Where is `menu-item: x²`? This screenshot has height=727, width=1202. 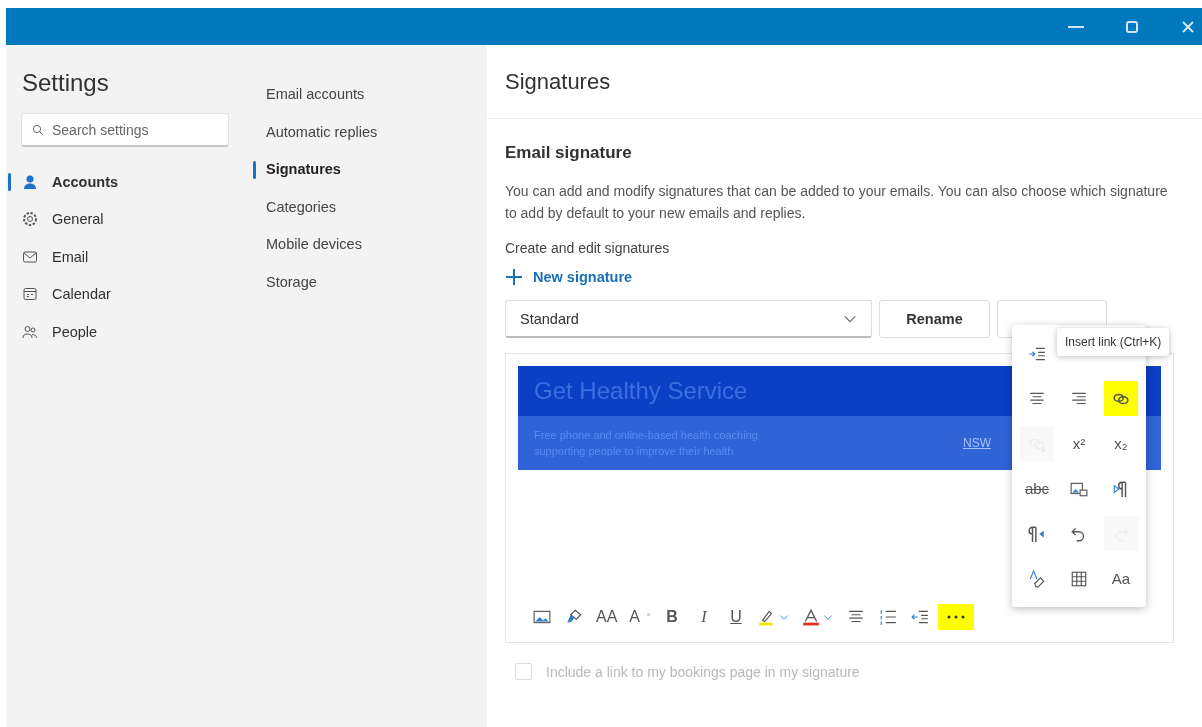 menu-item: x² is located at coordinates (1079, 443).